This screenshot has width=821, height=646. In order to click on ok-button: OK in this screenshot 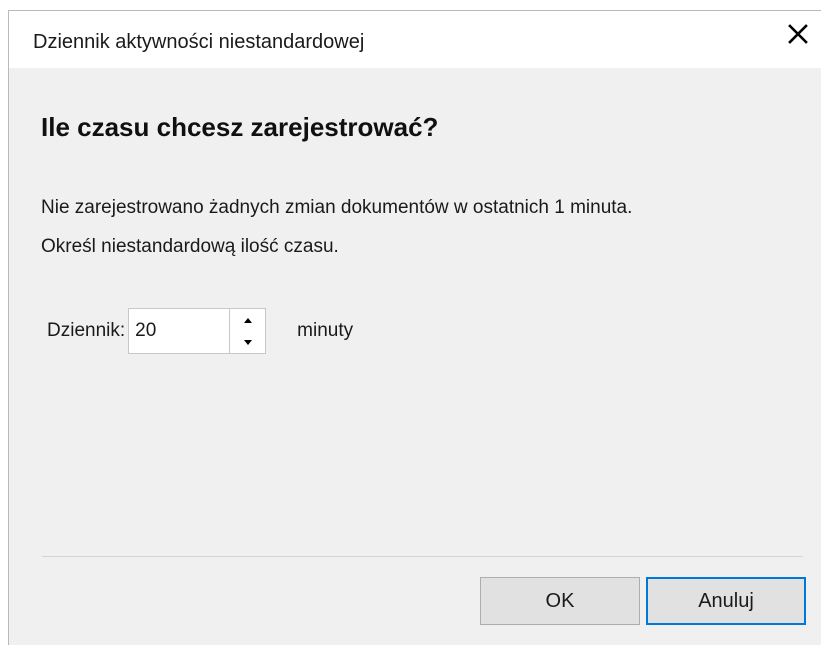, I will do `click(560, 601)`.